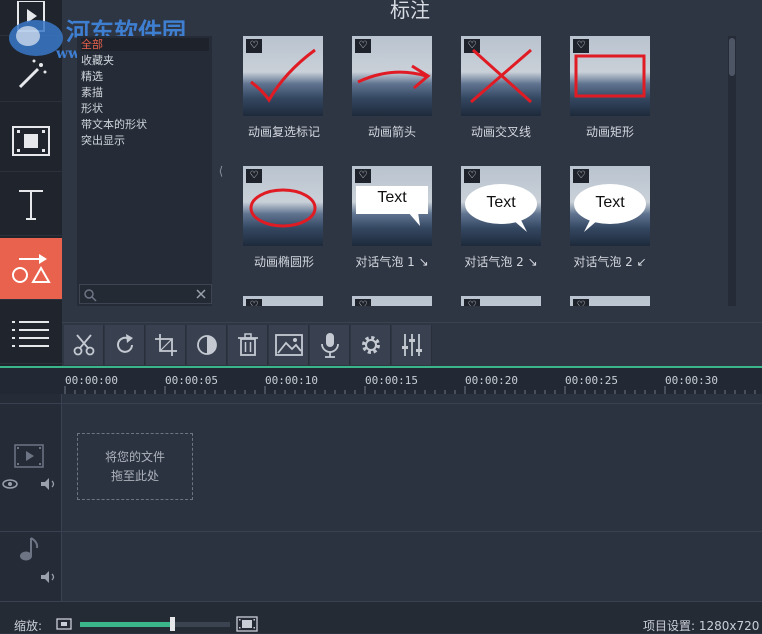  I want to click on collapse-list-button: ⟨, so click(221, 171).